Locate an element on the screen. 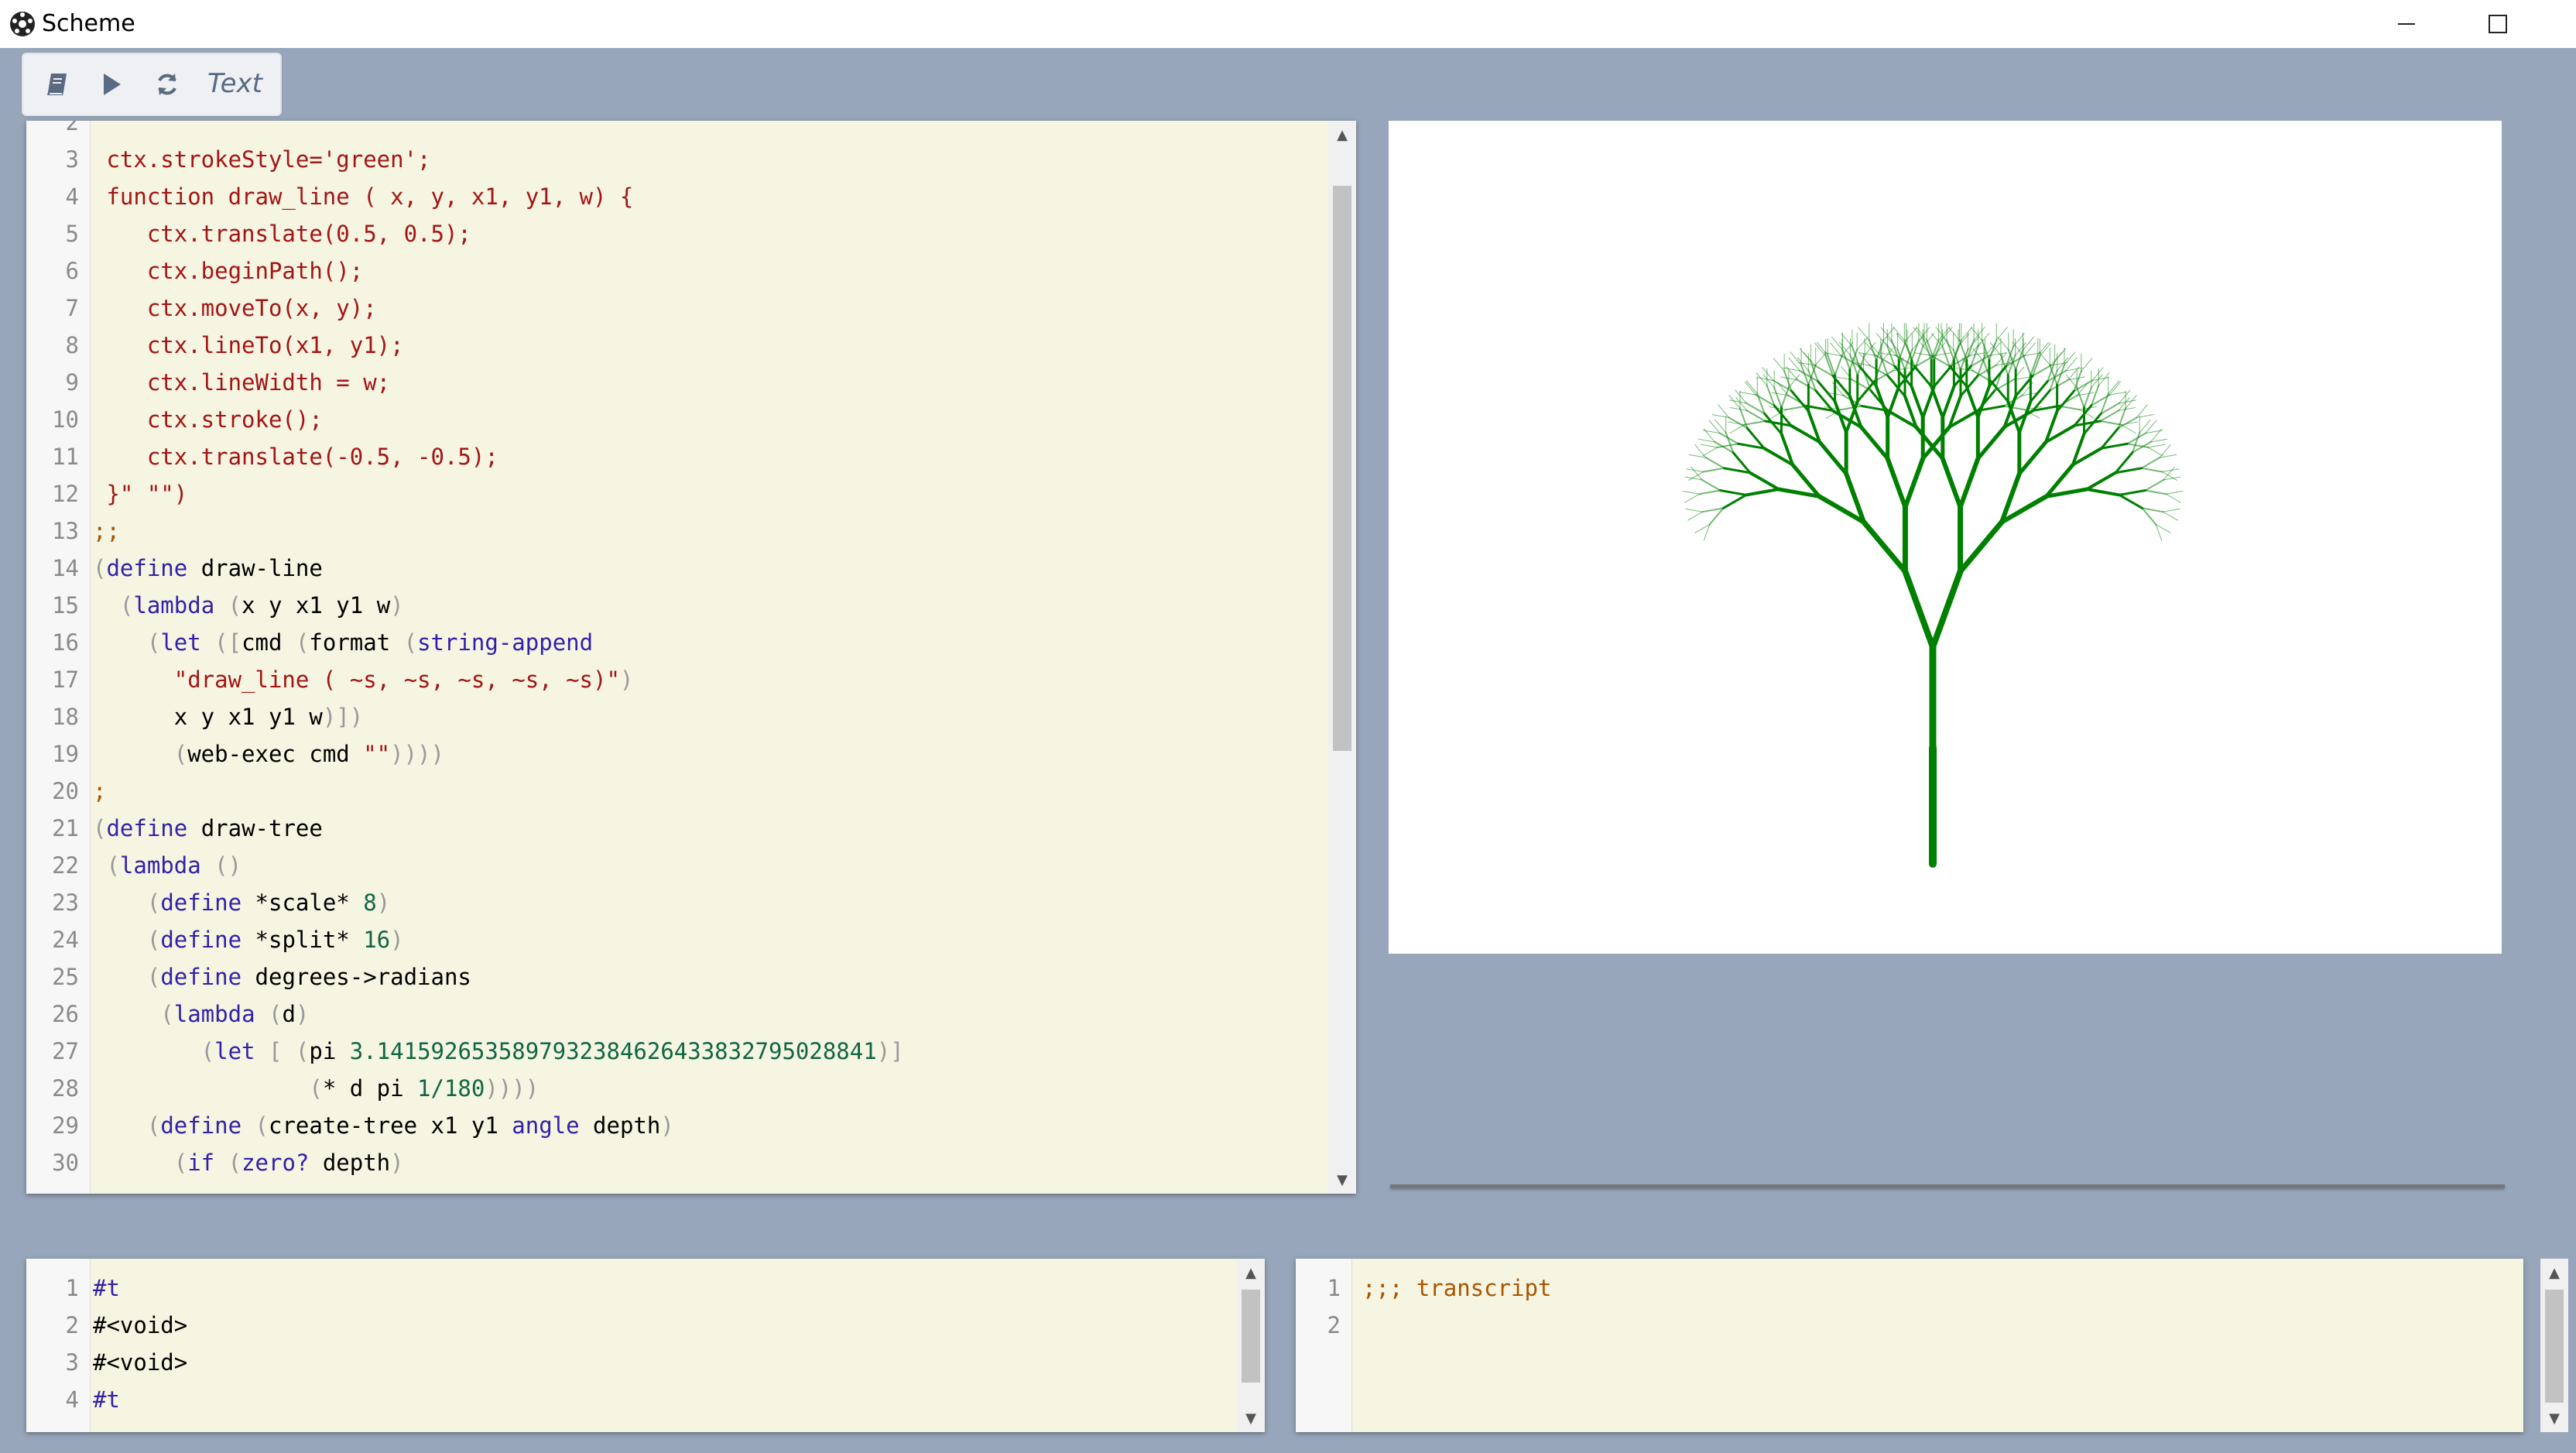 The height and width of the screenshot is (1453, 2576). code-token: 41 is located at coordinates (863, 1051).